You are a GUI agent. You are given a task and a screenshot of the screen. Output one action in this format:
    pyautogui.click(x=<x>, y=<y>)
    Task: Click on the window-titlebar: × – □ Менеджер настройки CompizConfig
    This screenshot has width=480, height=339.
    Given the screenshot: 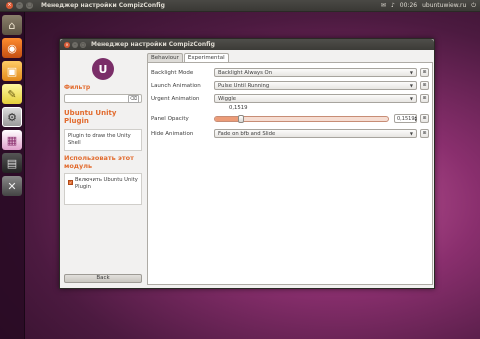 What is the action you would take?
    pyautogui.click(x=247, y=44)
    